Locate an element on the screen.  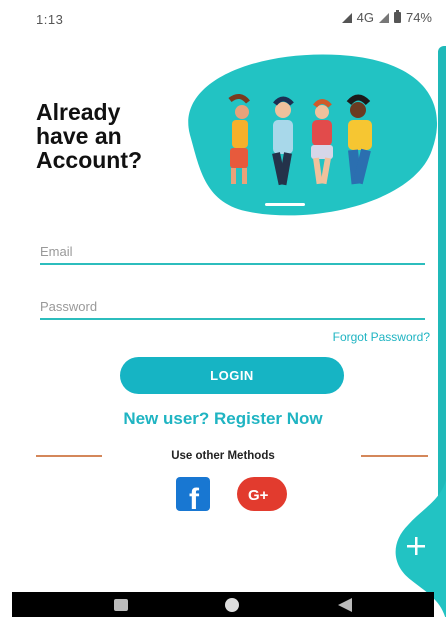
title-line-3: Account? is located at coordinates (89, 160).